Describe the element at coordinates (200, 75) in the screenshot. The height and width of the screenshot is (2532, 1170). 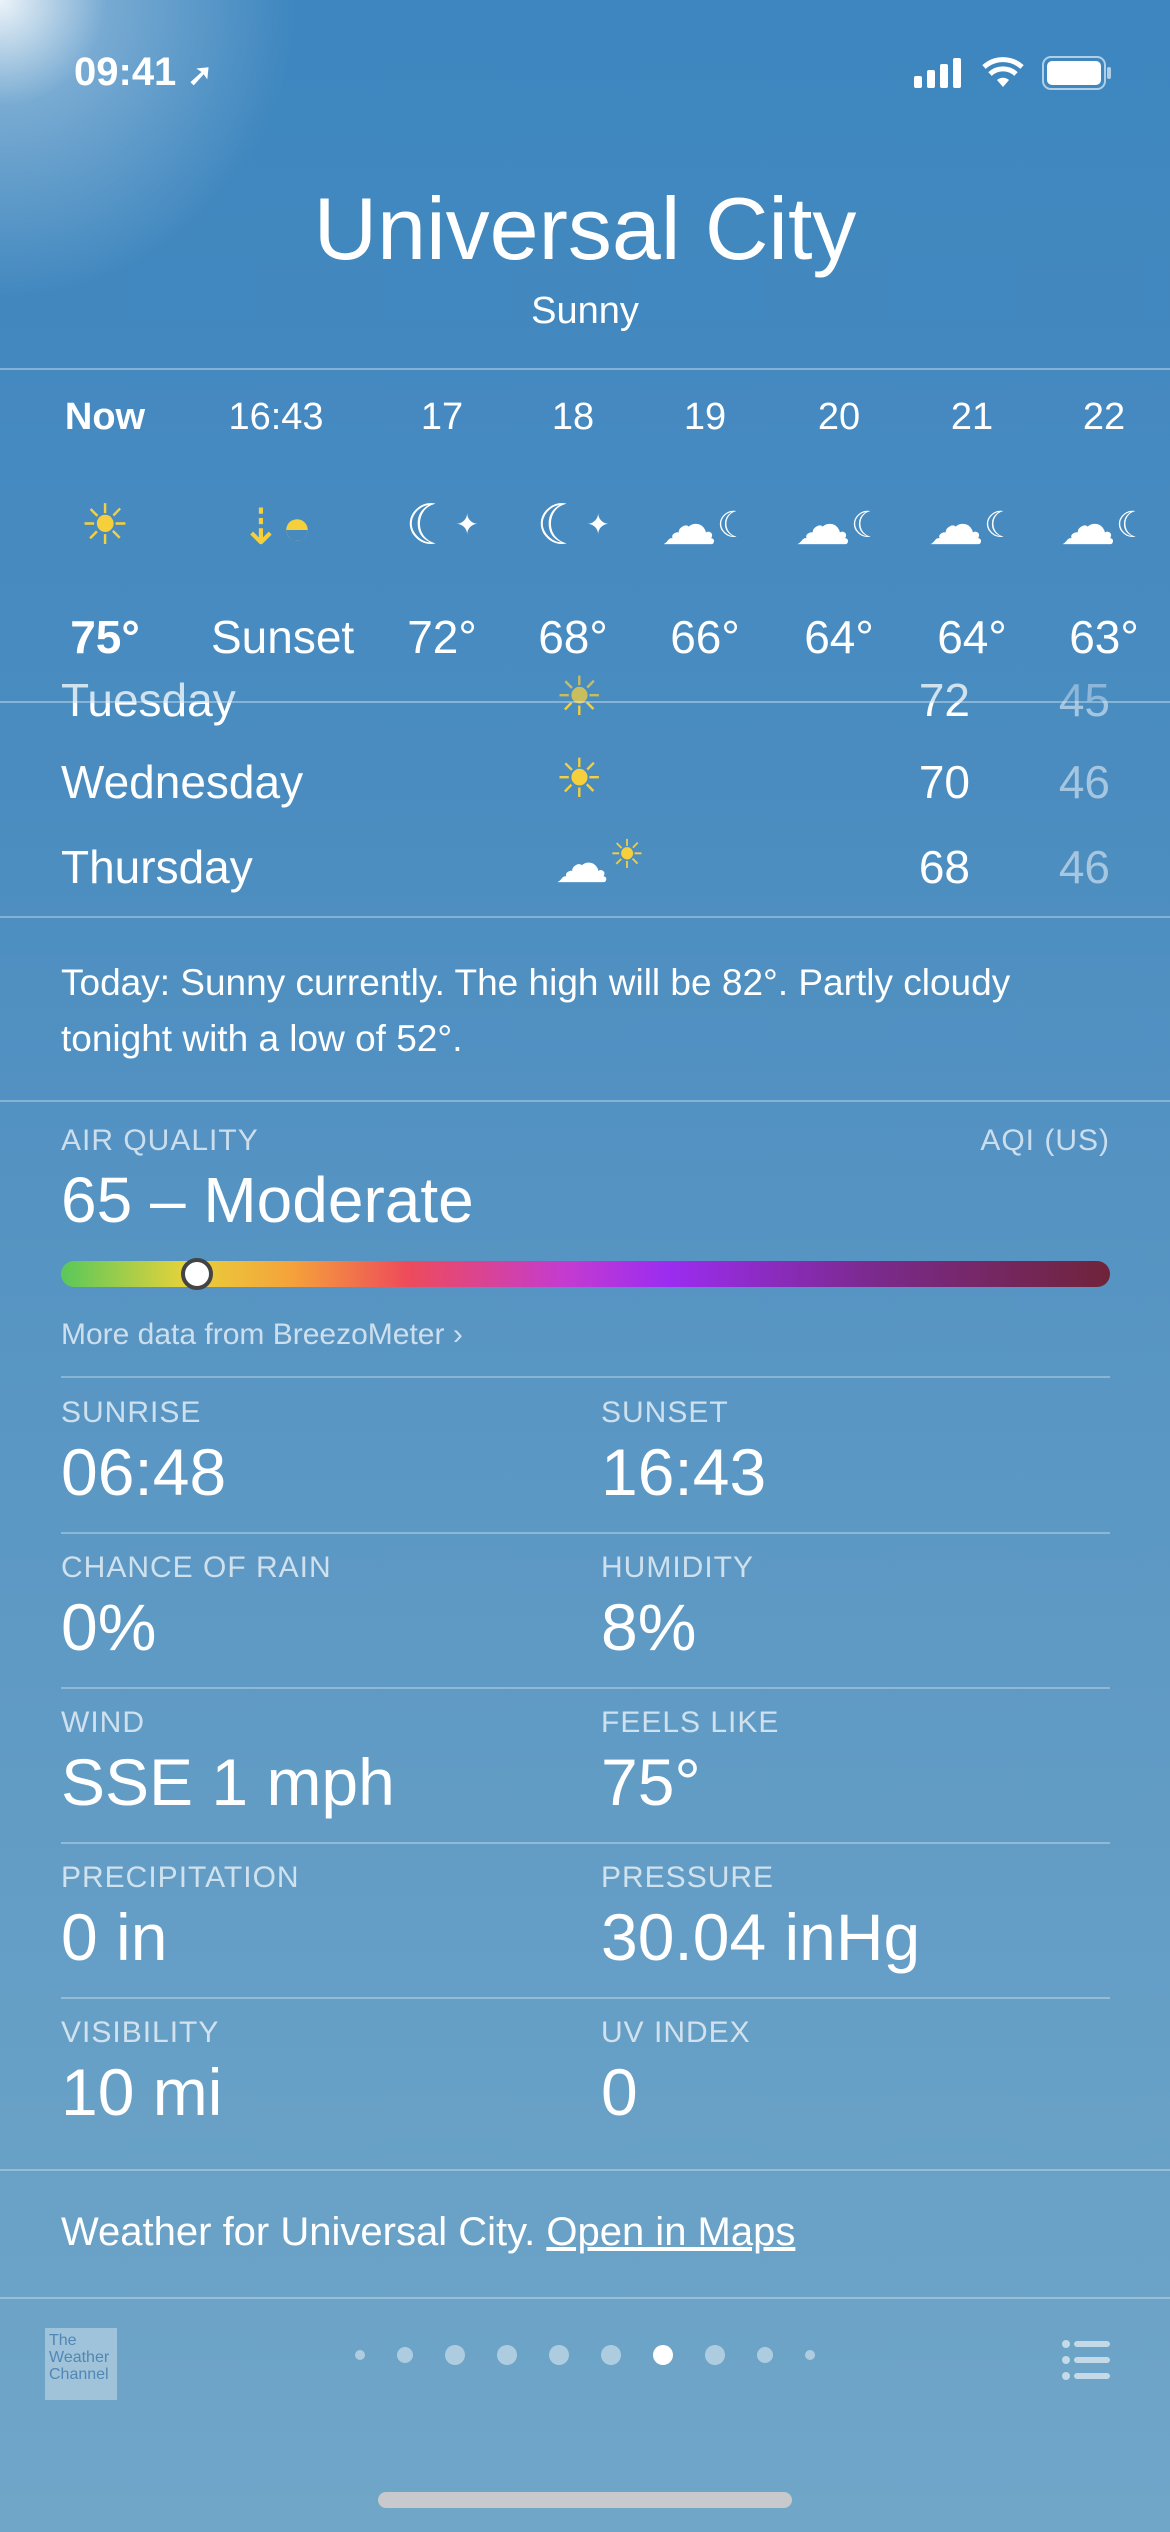
I see `location-arrow-icon: ➚` at that location.